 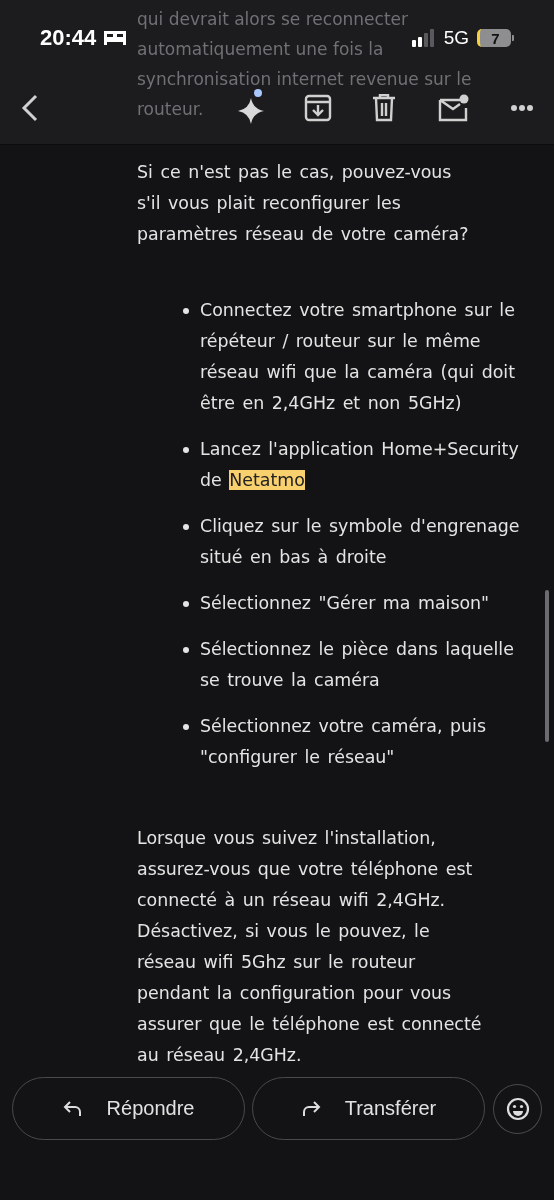 What do you see at coordinates (303, 203) in the screenshot?
I see `message-text: Si ce n'est pas le cas, pouvez-vous s'il vous plait reconfigurer les paramètres réseau de votre caméra?` at bounding box center [303, 203].